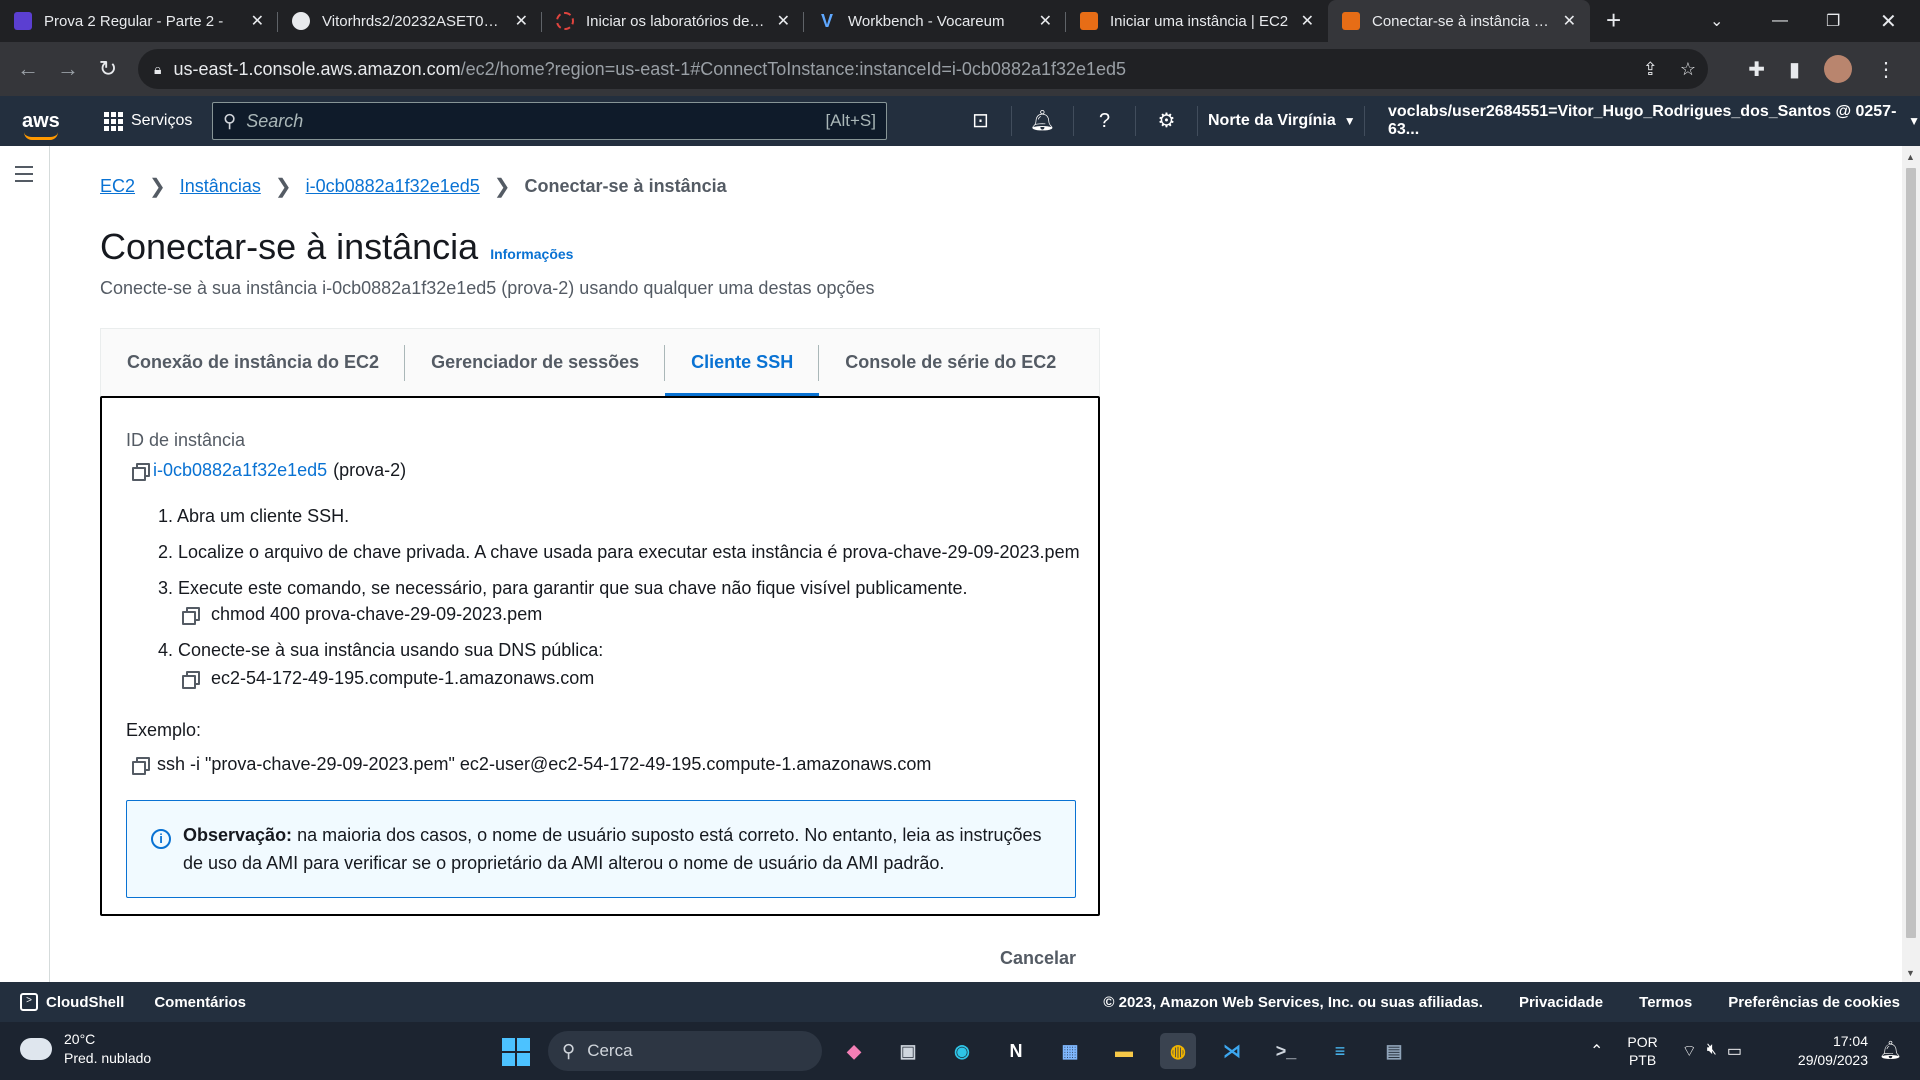 This screenshot has height=1080, width=1920. What do you see at coordinates (1688, 69) in the screenshot?
I see `bookmark-star-icon: ☆` at bounding box center [1688, 69].